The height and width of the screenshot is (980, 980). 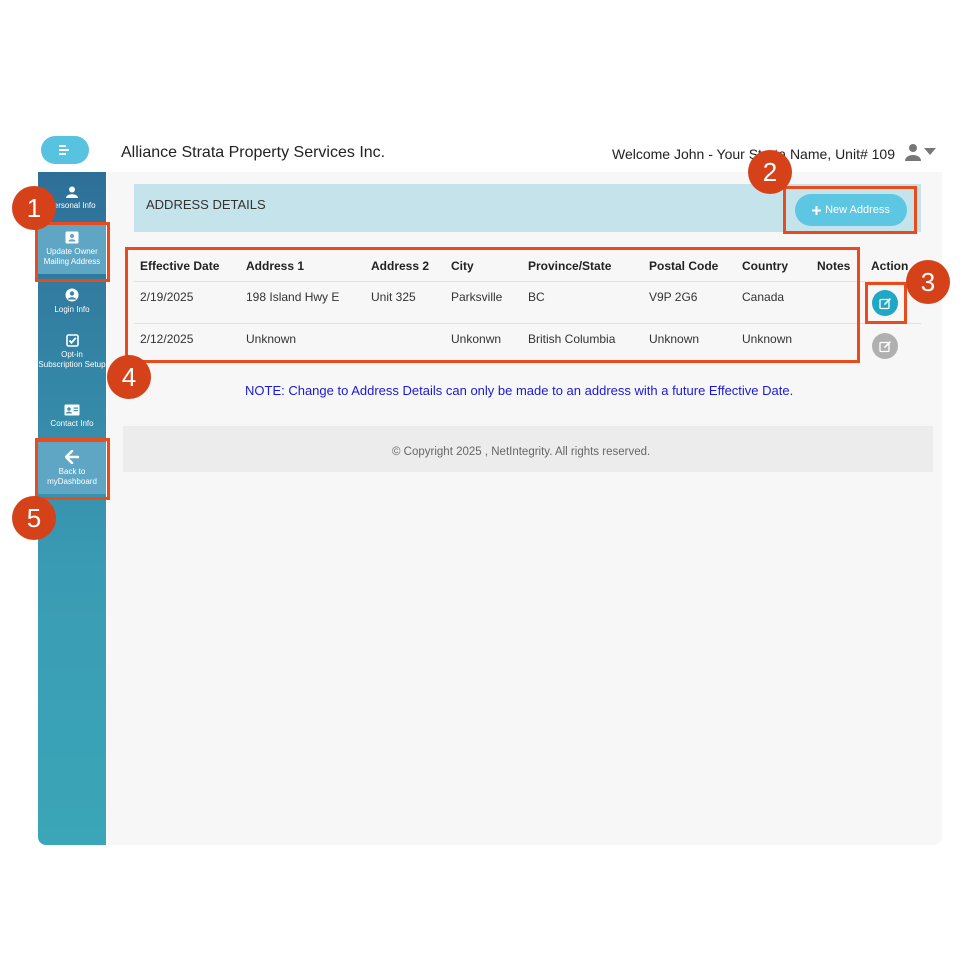 What do you see at coordinates (72, 423) in the screenshot?
I see `sidebar-item-label: Contact Info` at bounding box center [72, 423].